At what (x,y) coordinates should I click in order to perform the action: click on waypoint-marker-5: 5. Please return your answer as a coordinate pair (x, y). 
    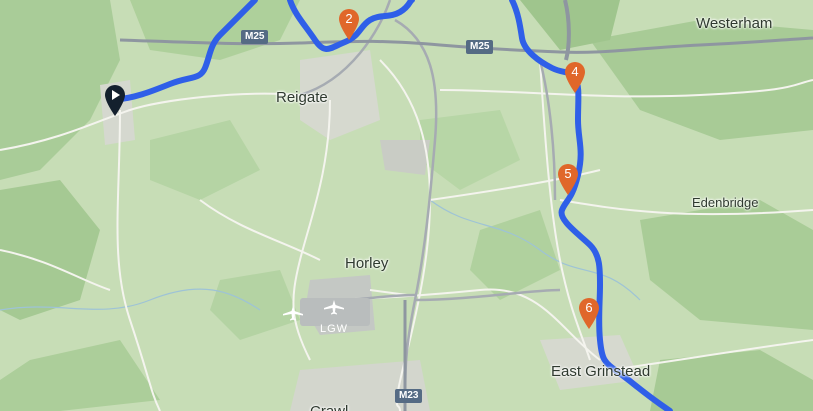
    Looking at the image, I should click on (568, 179).